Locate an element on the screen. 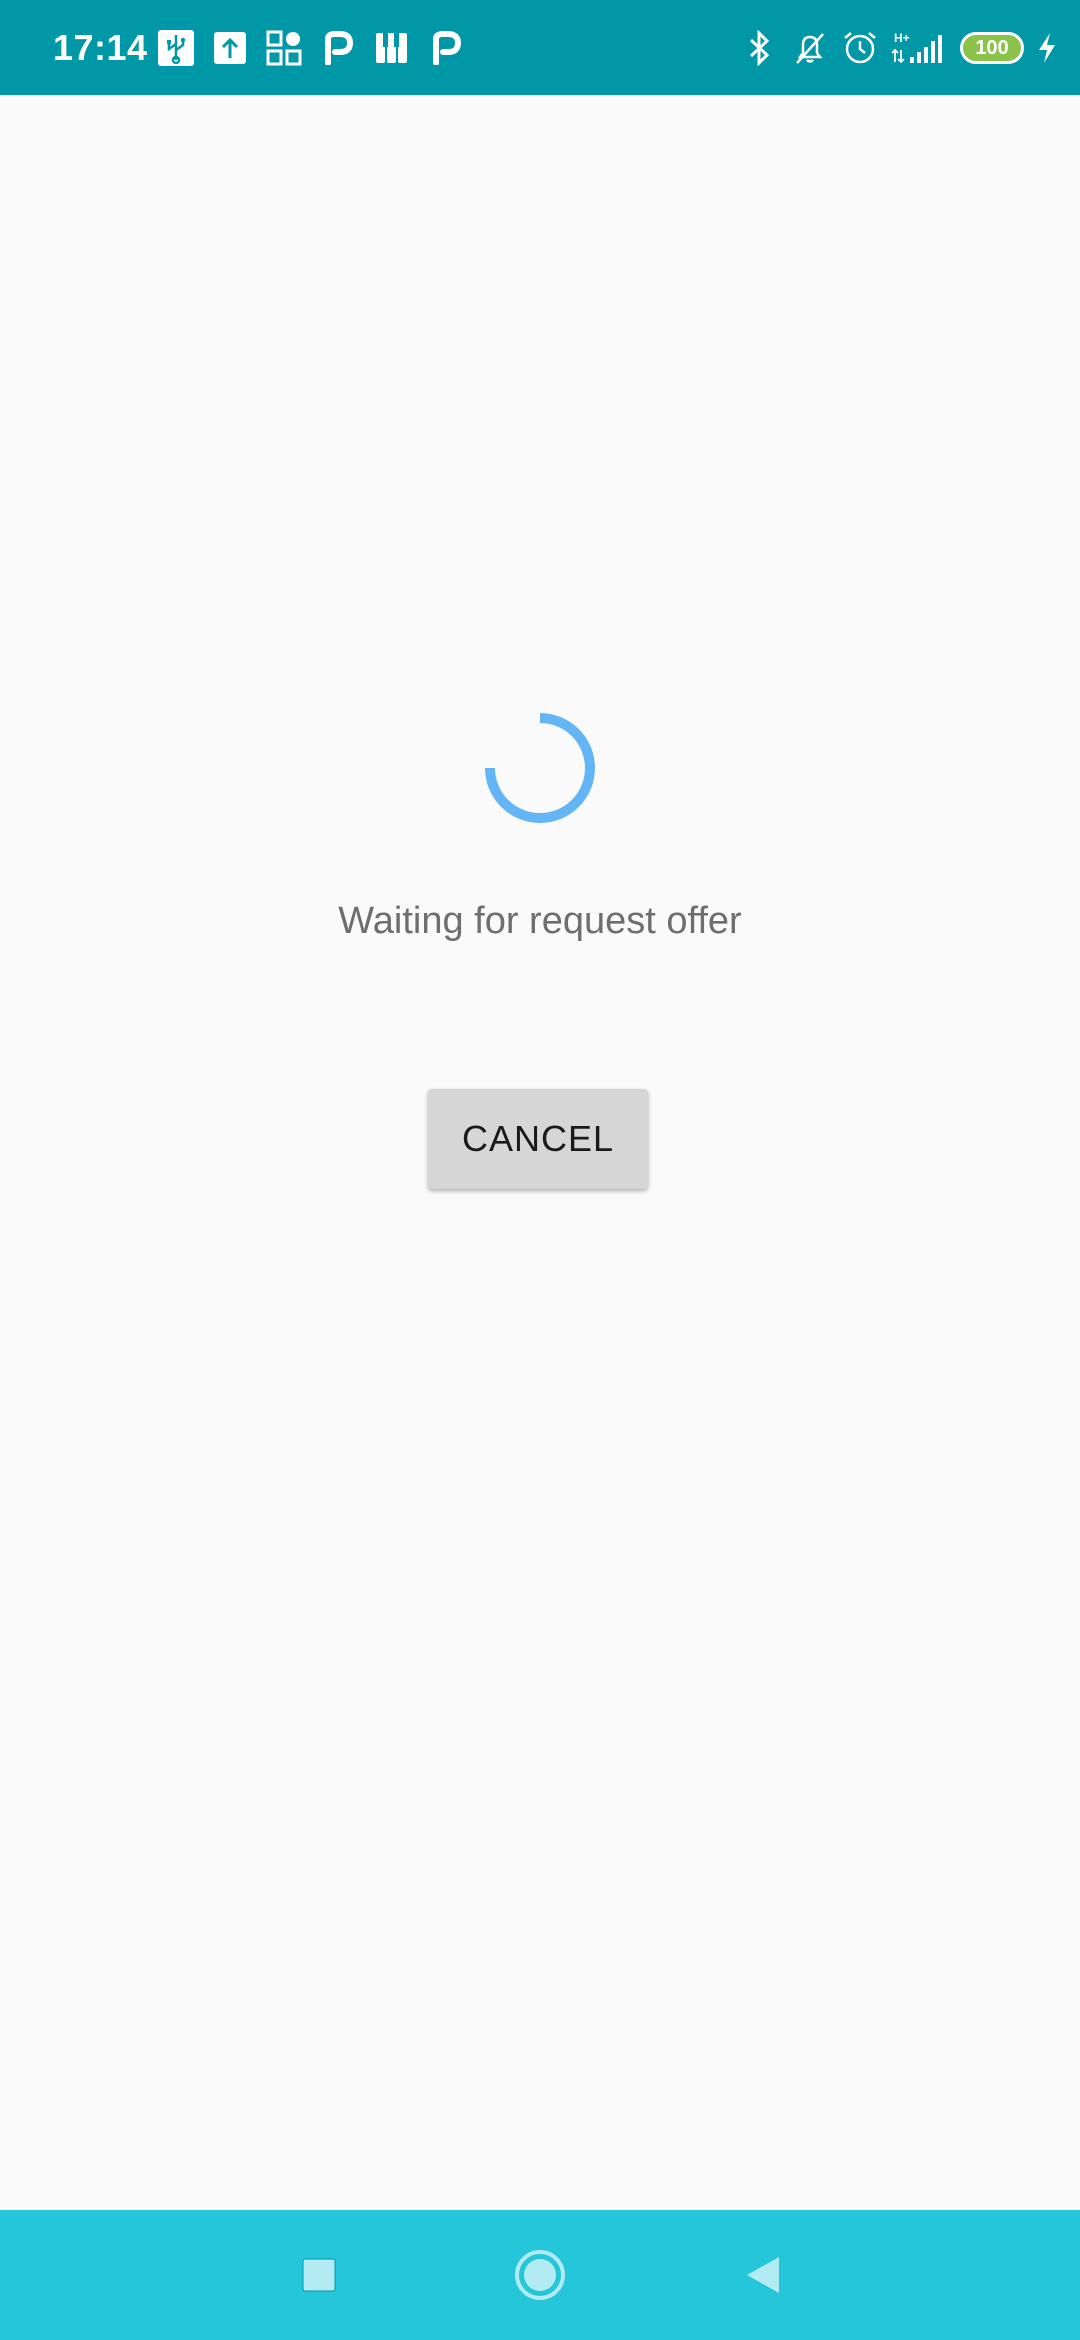 The width and height of the screenshot is (1080, 2340). recents-icon is located at coordinates (319, 2275).